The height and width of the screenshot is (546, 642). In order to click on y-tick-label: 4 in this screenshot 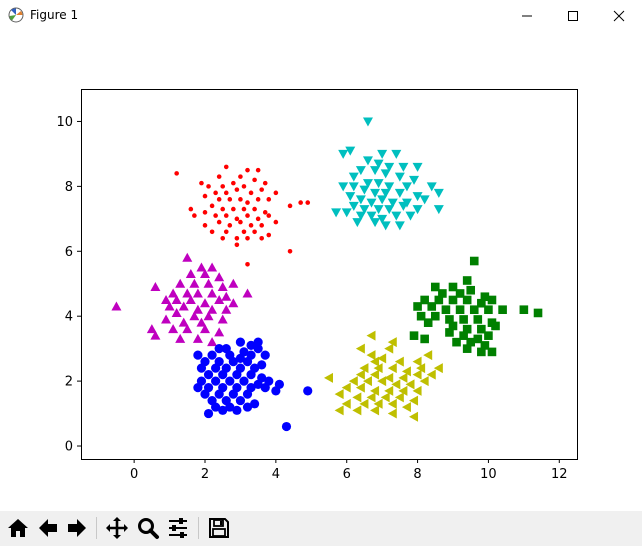, I will do `click(69, 317)`.